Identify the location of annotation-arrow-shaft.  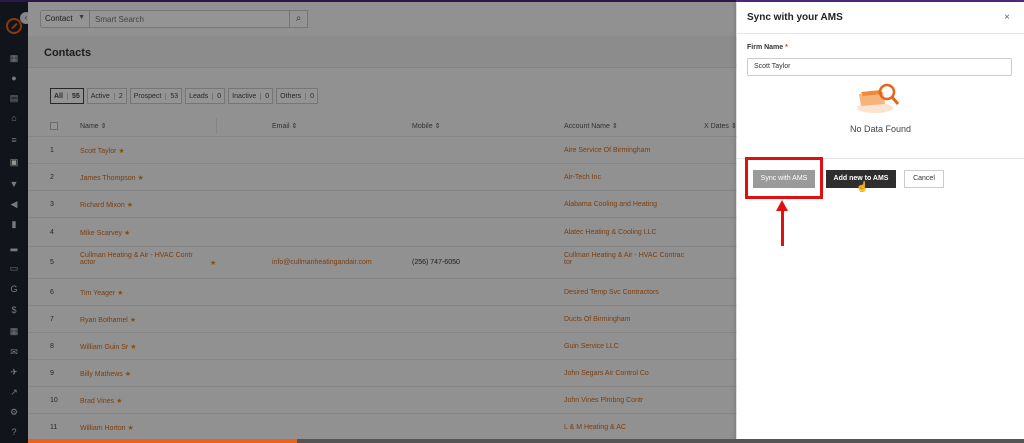
(782, 228).